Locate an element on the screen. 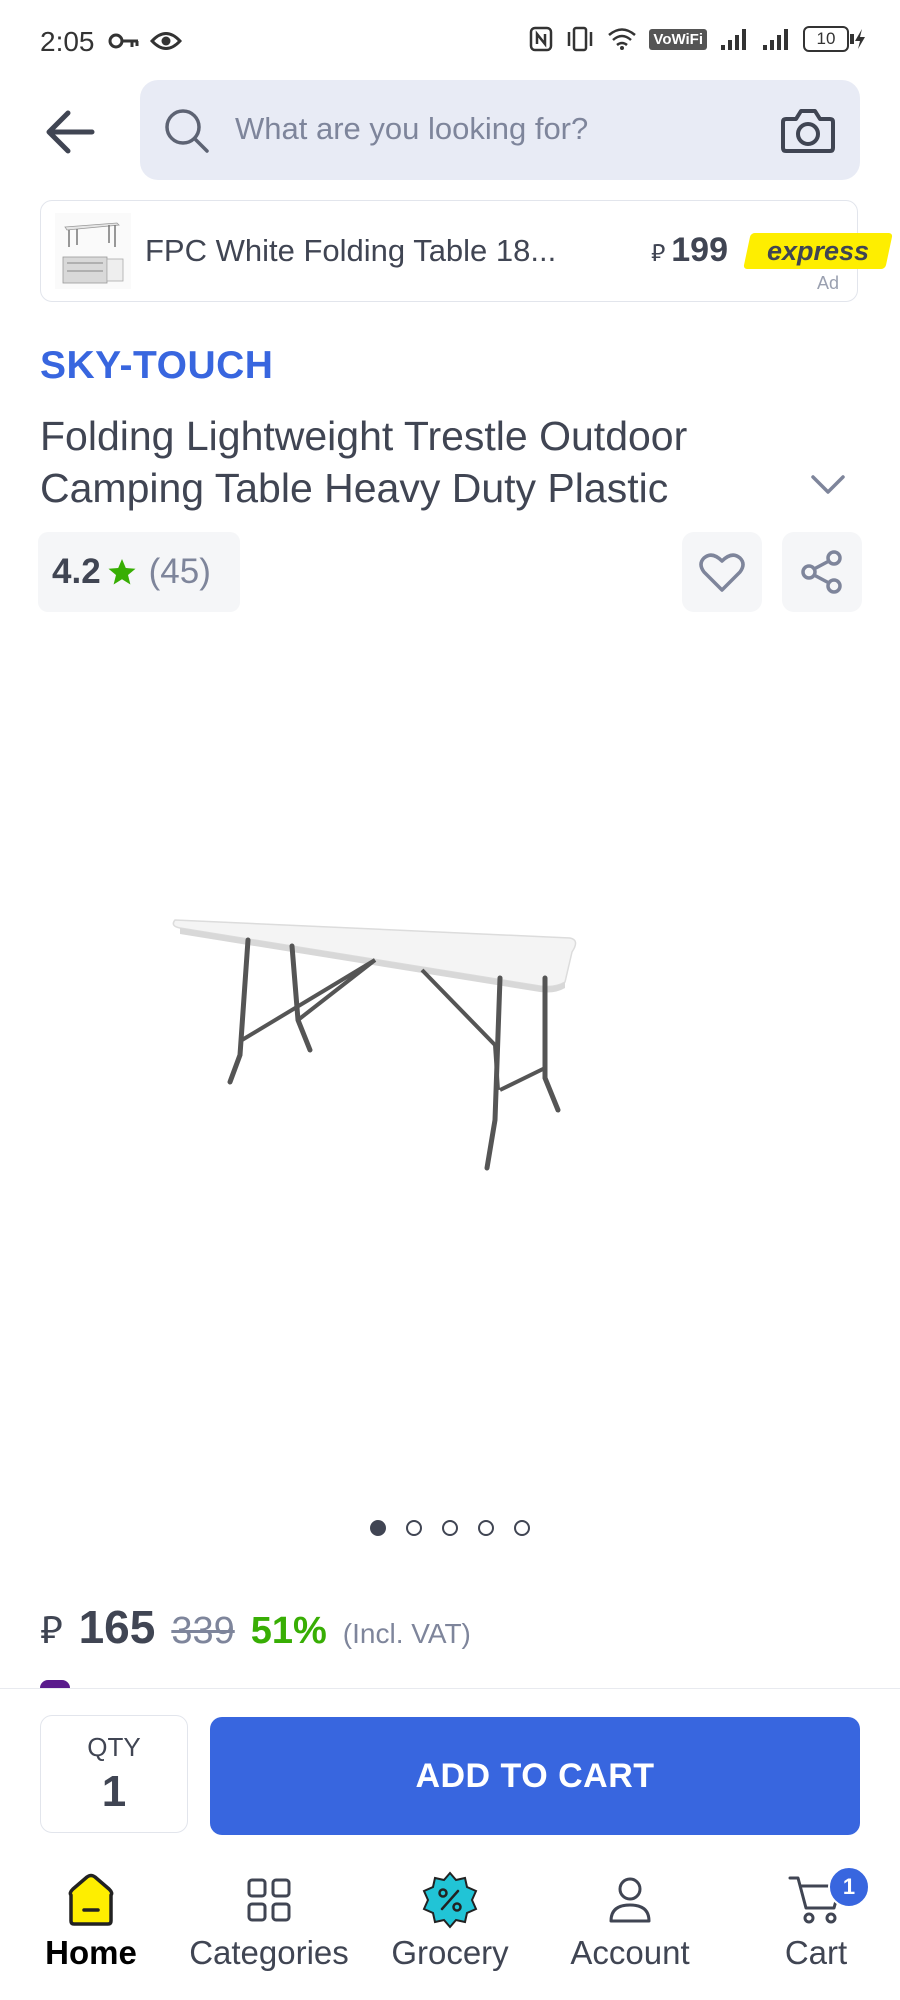 The width and height of the screenshot is (900, 2000). eye-icon is located at coordinates (166, 41).